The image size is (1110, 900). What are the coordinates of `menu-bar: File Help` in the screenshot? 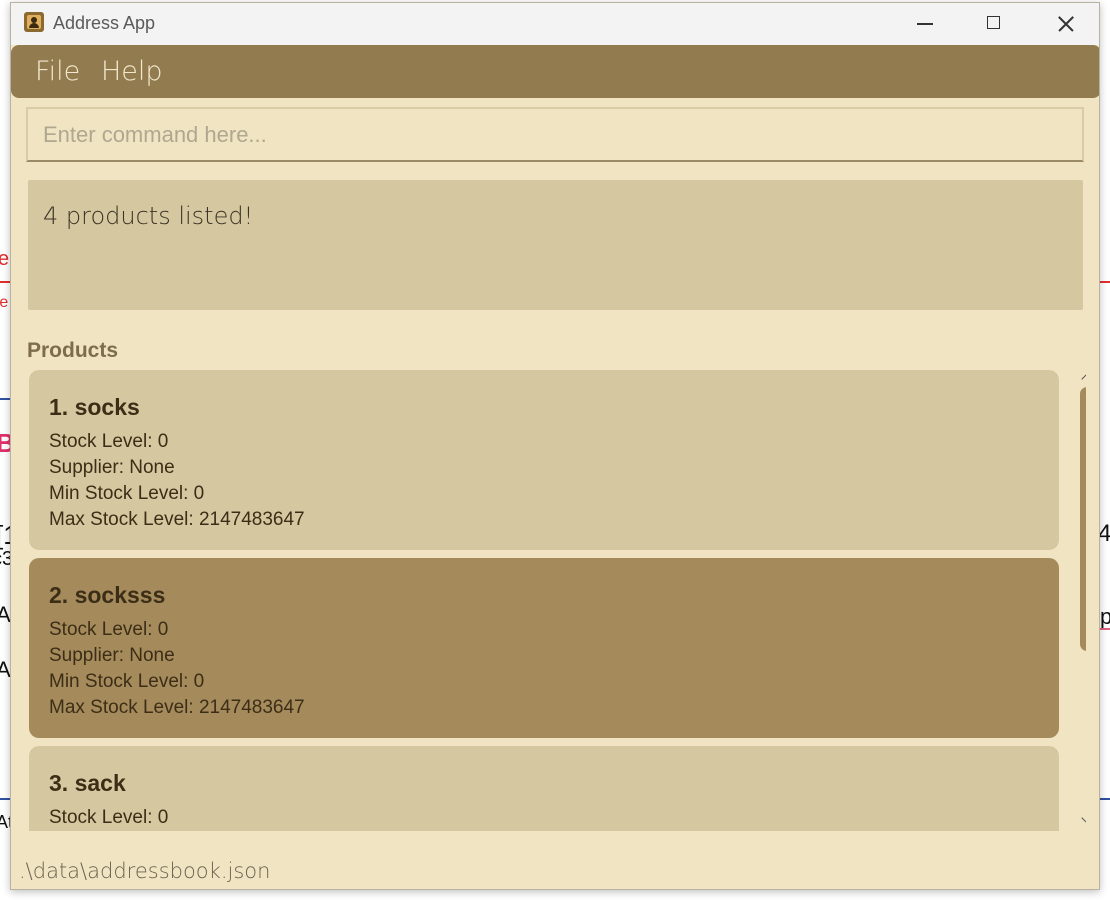 It's located at (555, 71).